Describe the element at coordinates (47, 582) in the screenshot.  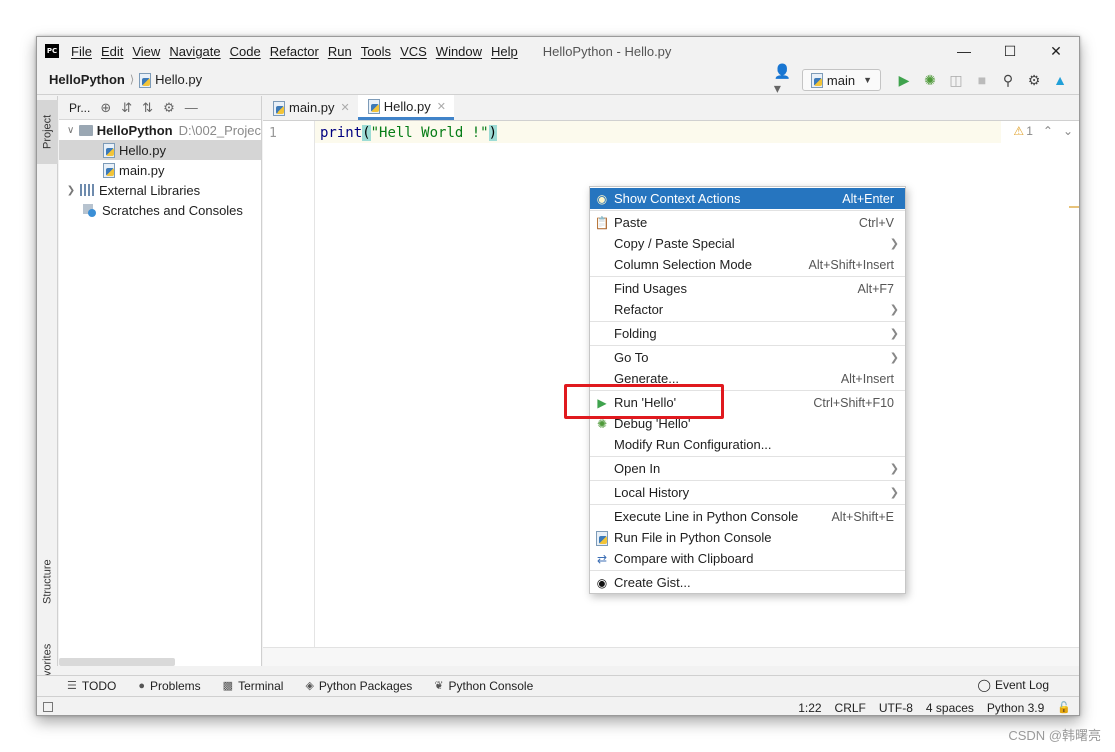
I see `tab-structure: Structure` at that location.